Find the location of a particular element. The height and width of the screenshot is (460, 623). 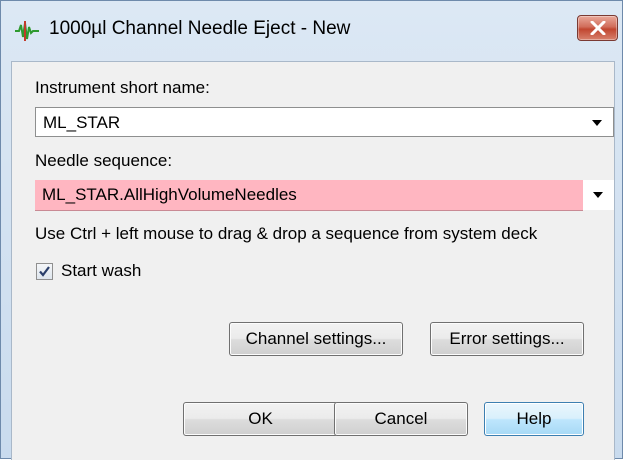

needle-sequence-label: Needle sequence: is located at coordinates (104, 160).